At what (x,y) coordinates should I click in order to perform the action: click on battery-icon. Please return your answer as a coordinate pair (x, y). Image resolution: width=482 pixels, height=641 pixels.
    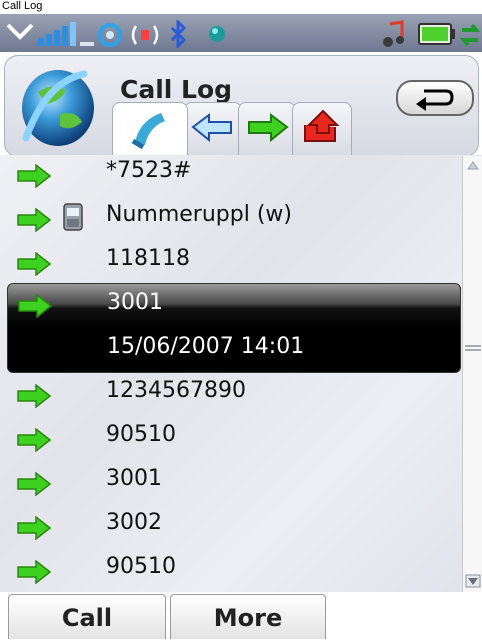
    Looking at the image, I should click on (436, 34).